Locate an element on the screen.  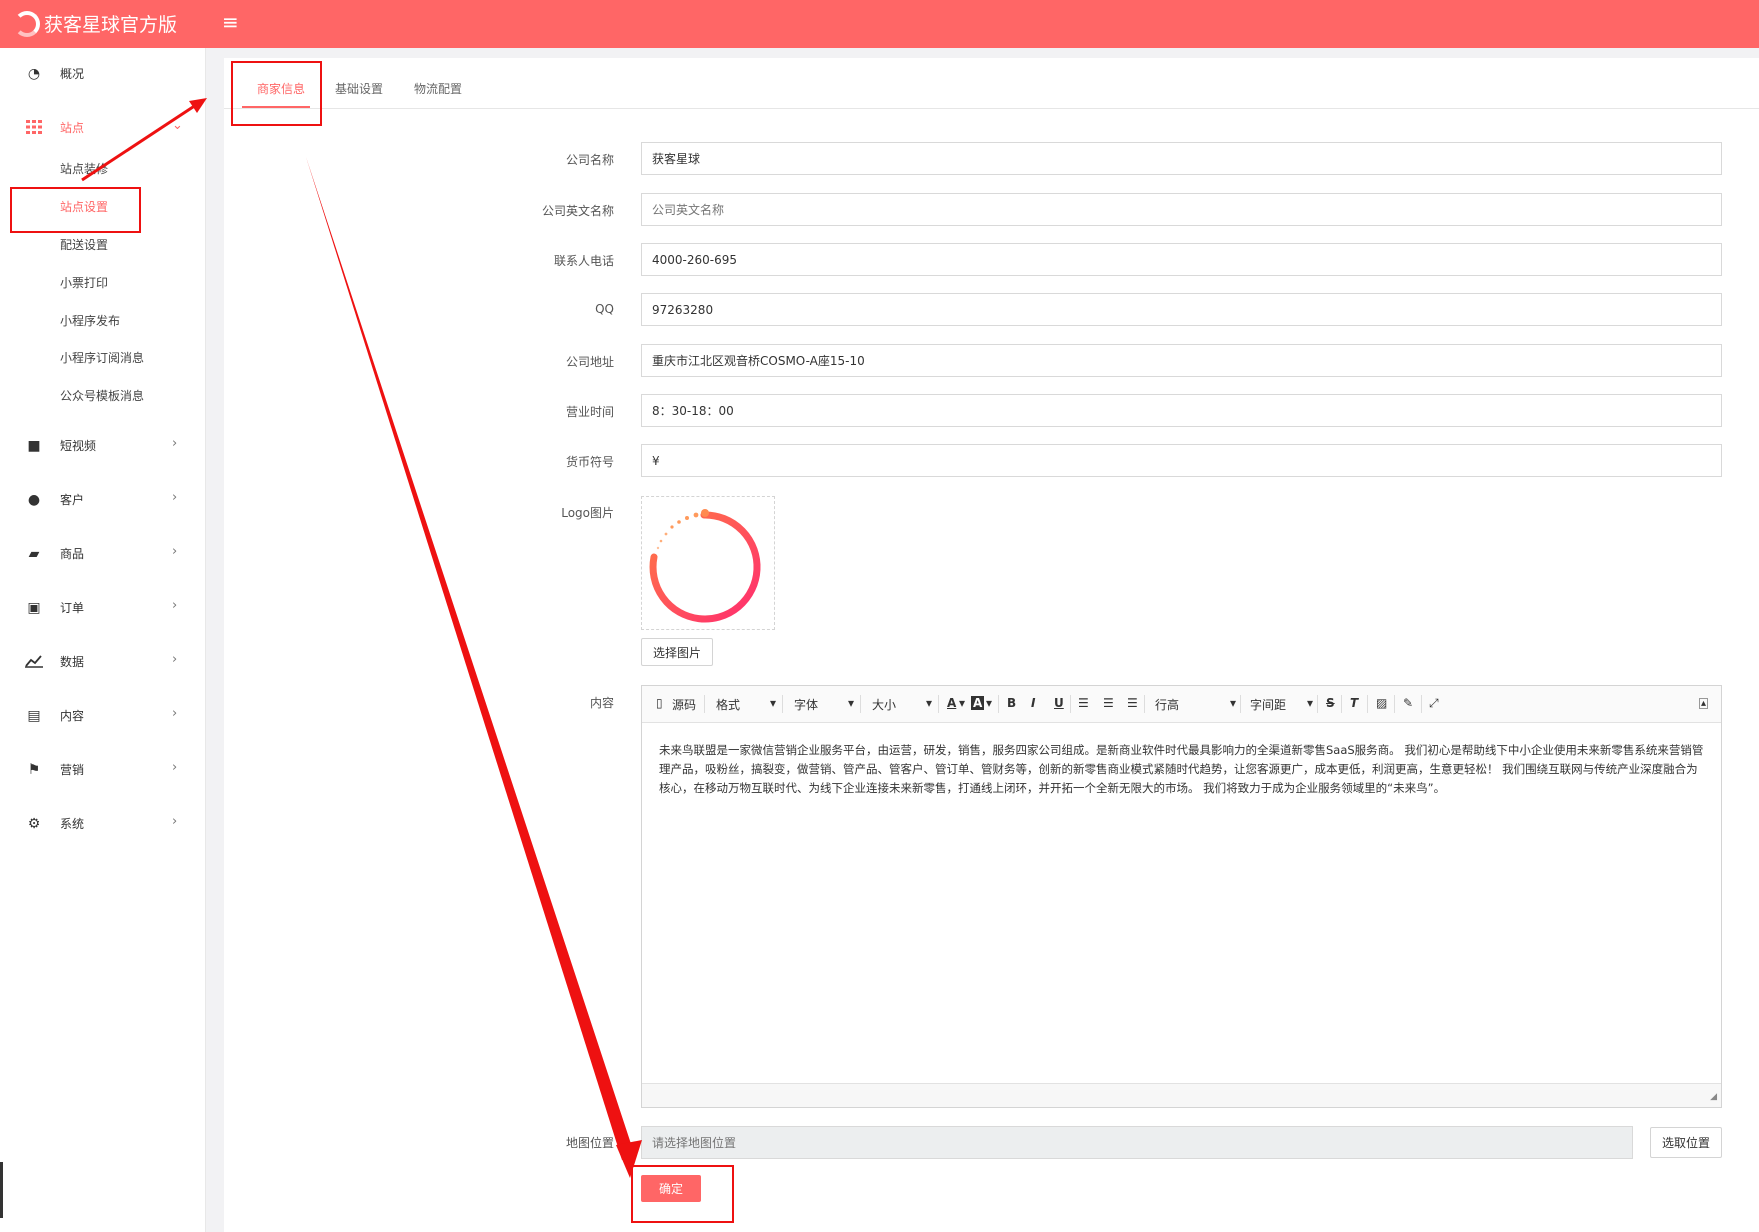
money-icon: ▣ is located at coordinates (34, 608).